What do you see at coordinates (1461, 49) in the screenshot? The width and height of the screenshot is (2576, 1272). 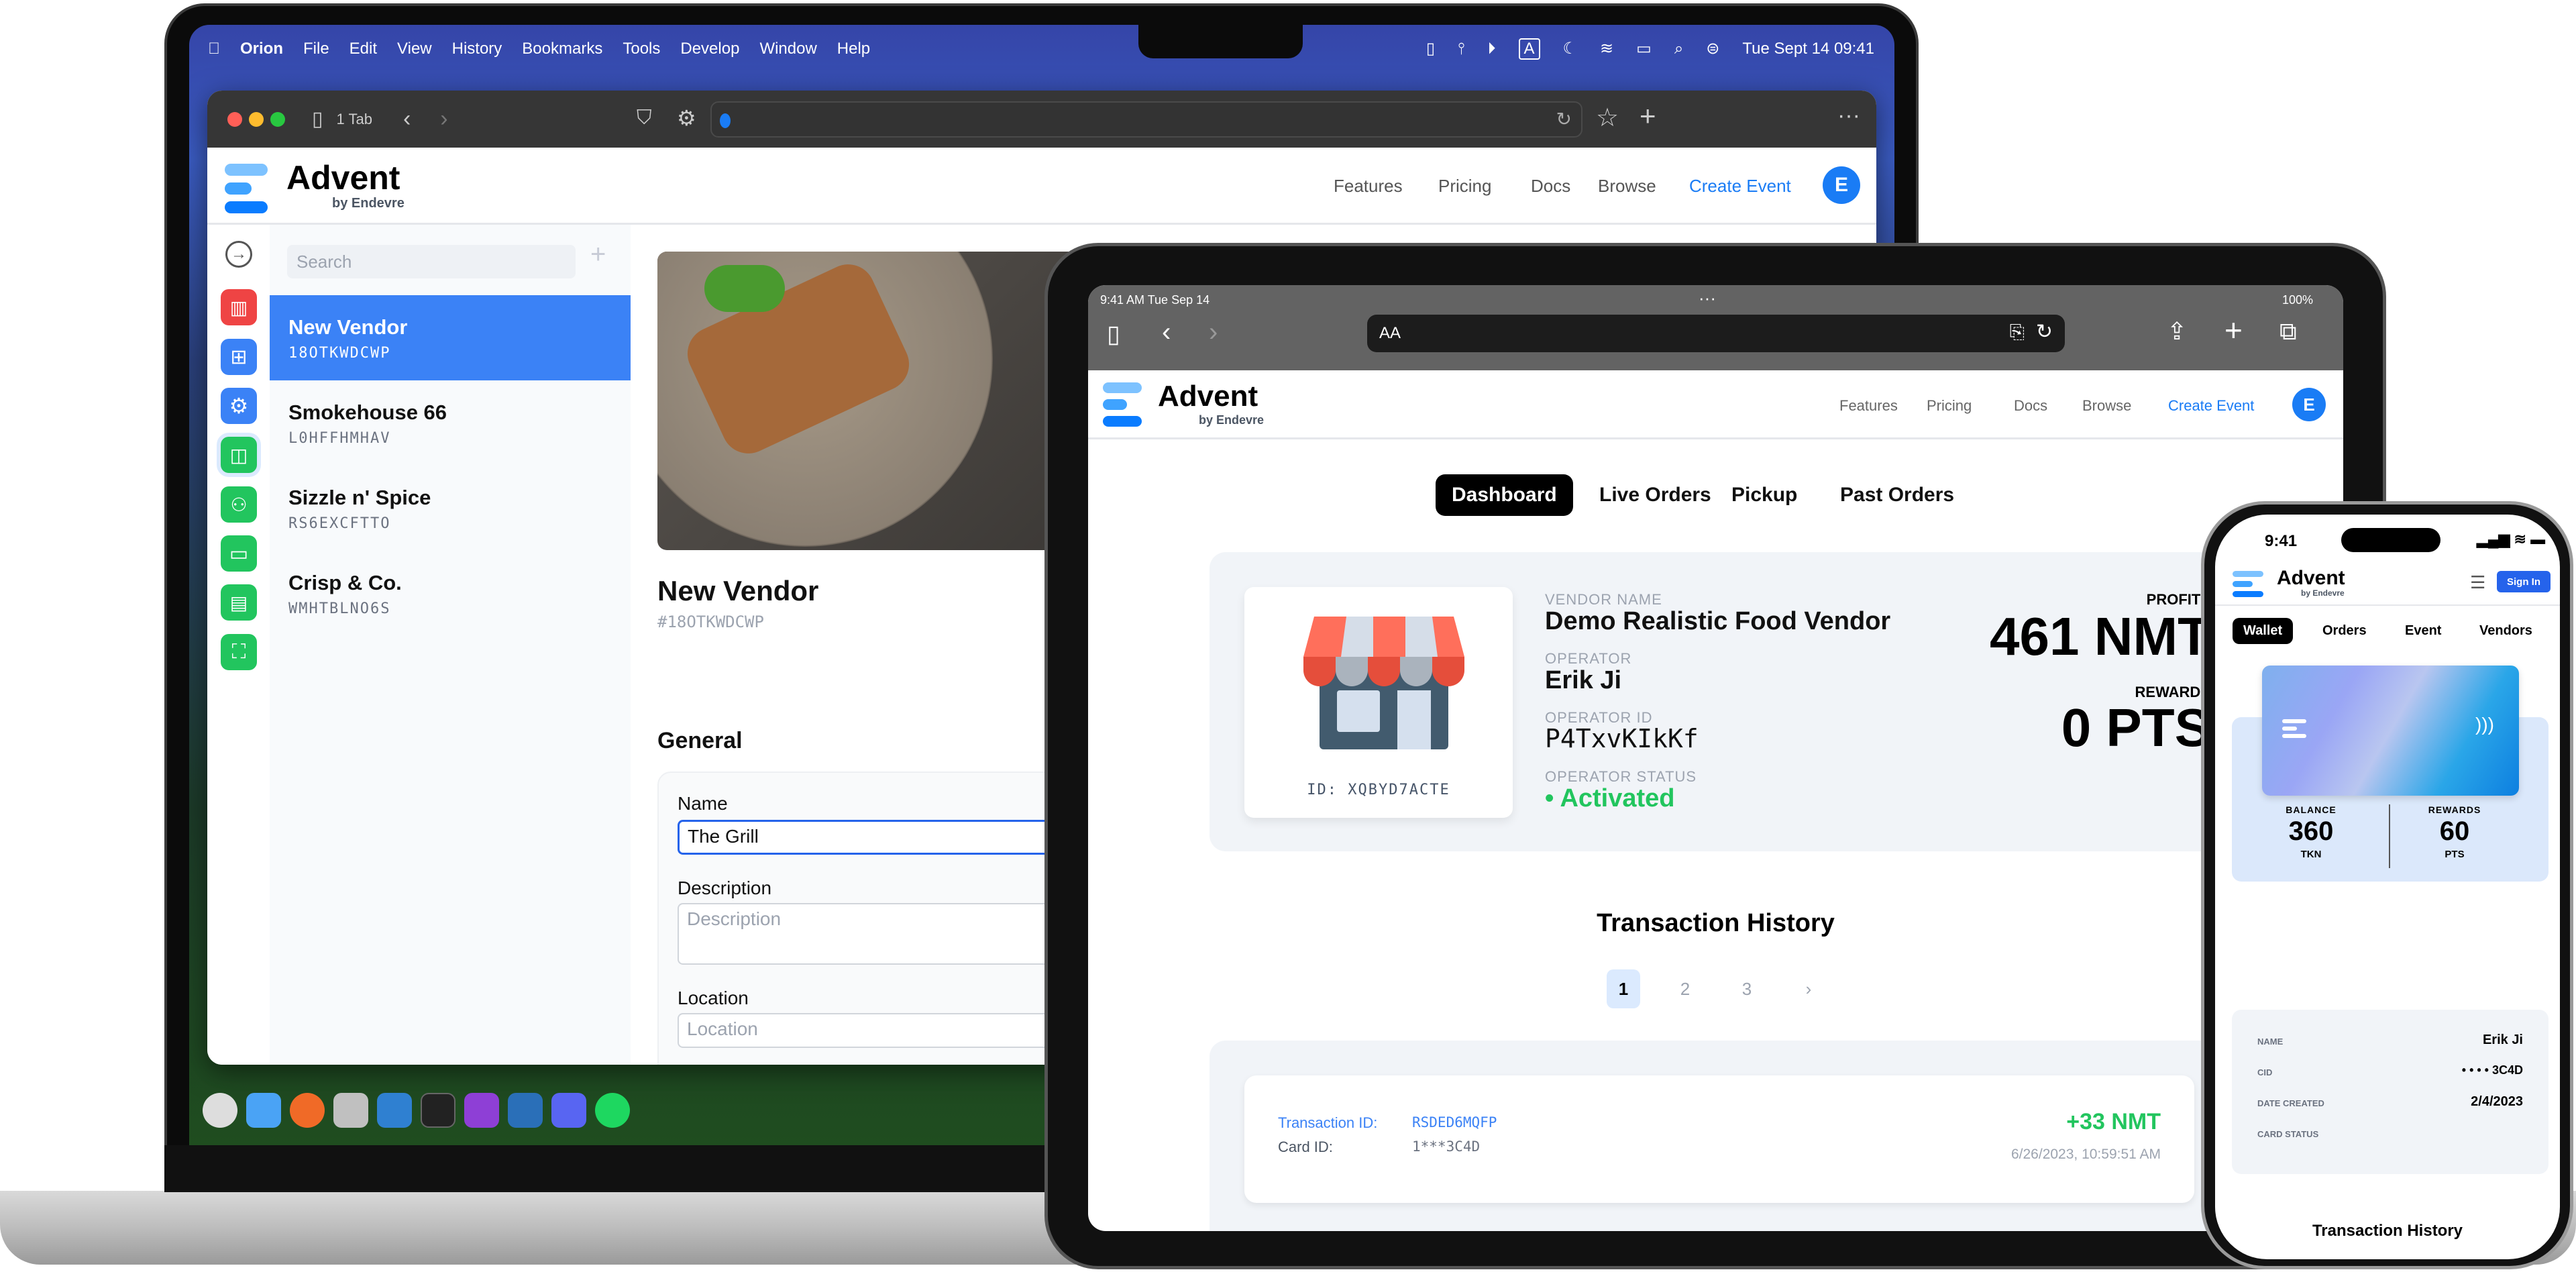 I see `airpods-icon: ⫯` at bounding box center [1461, 49].